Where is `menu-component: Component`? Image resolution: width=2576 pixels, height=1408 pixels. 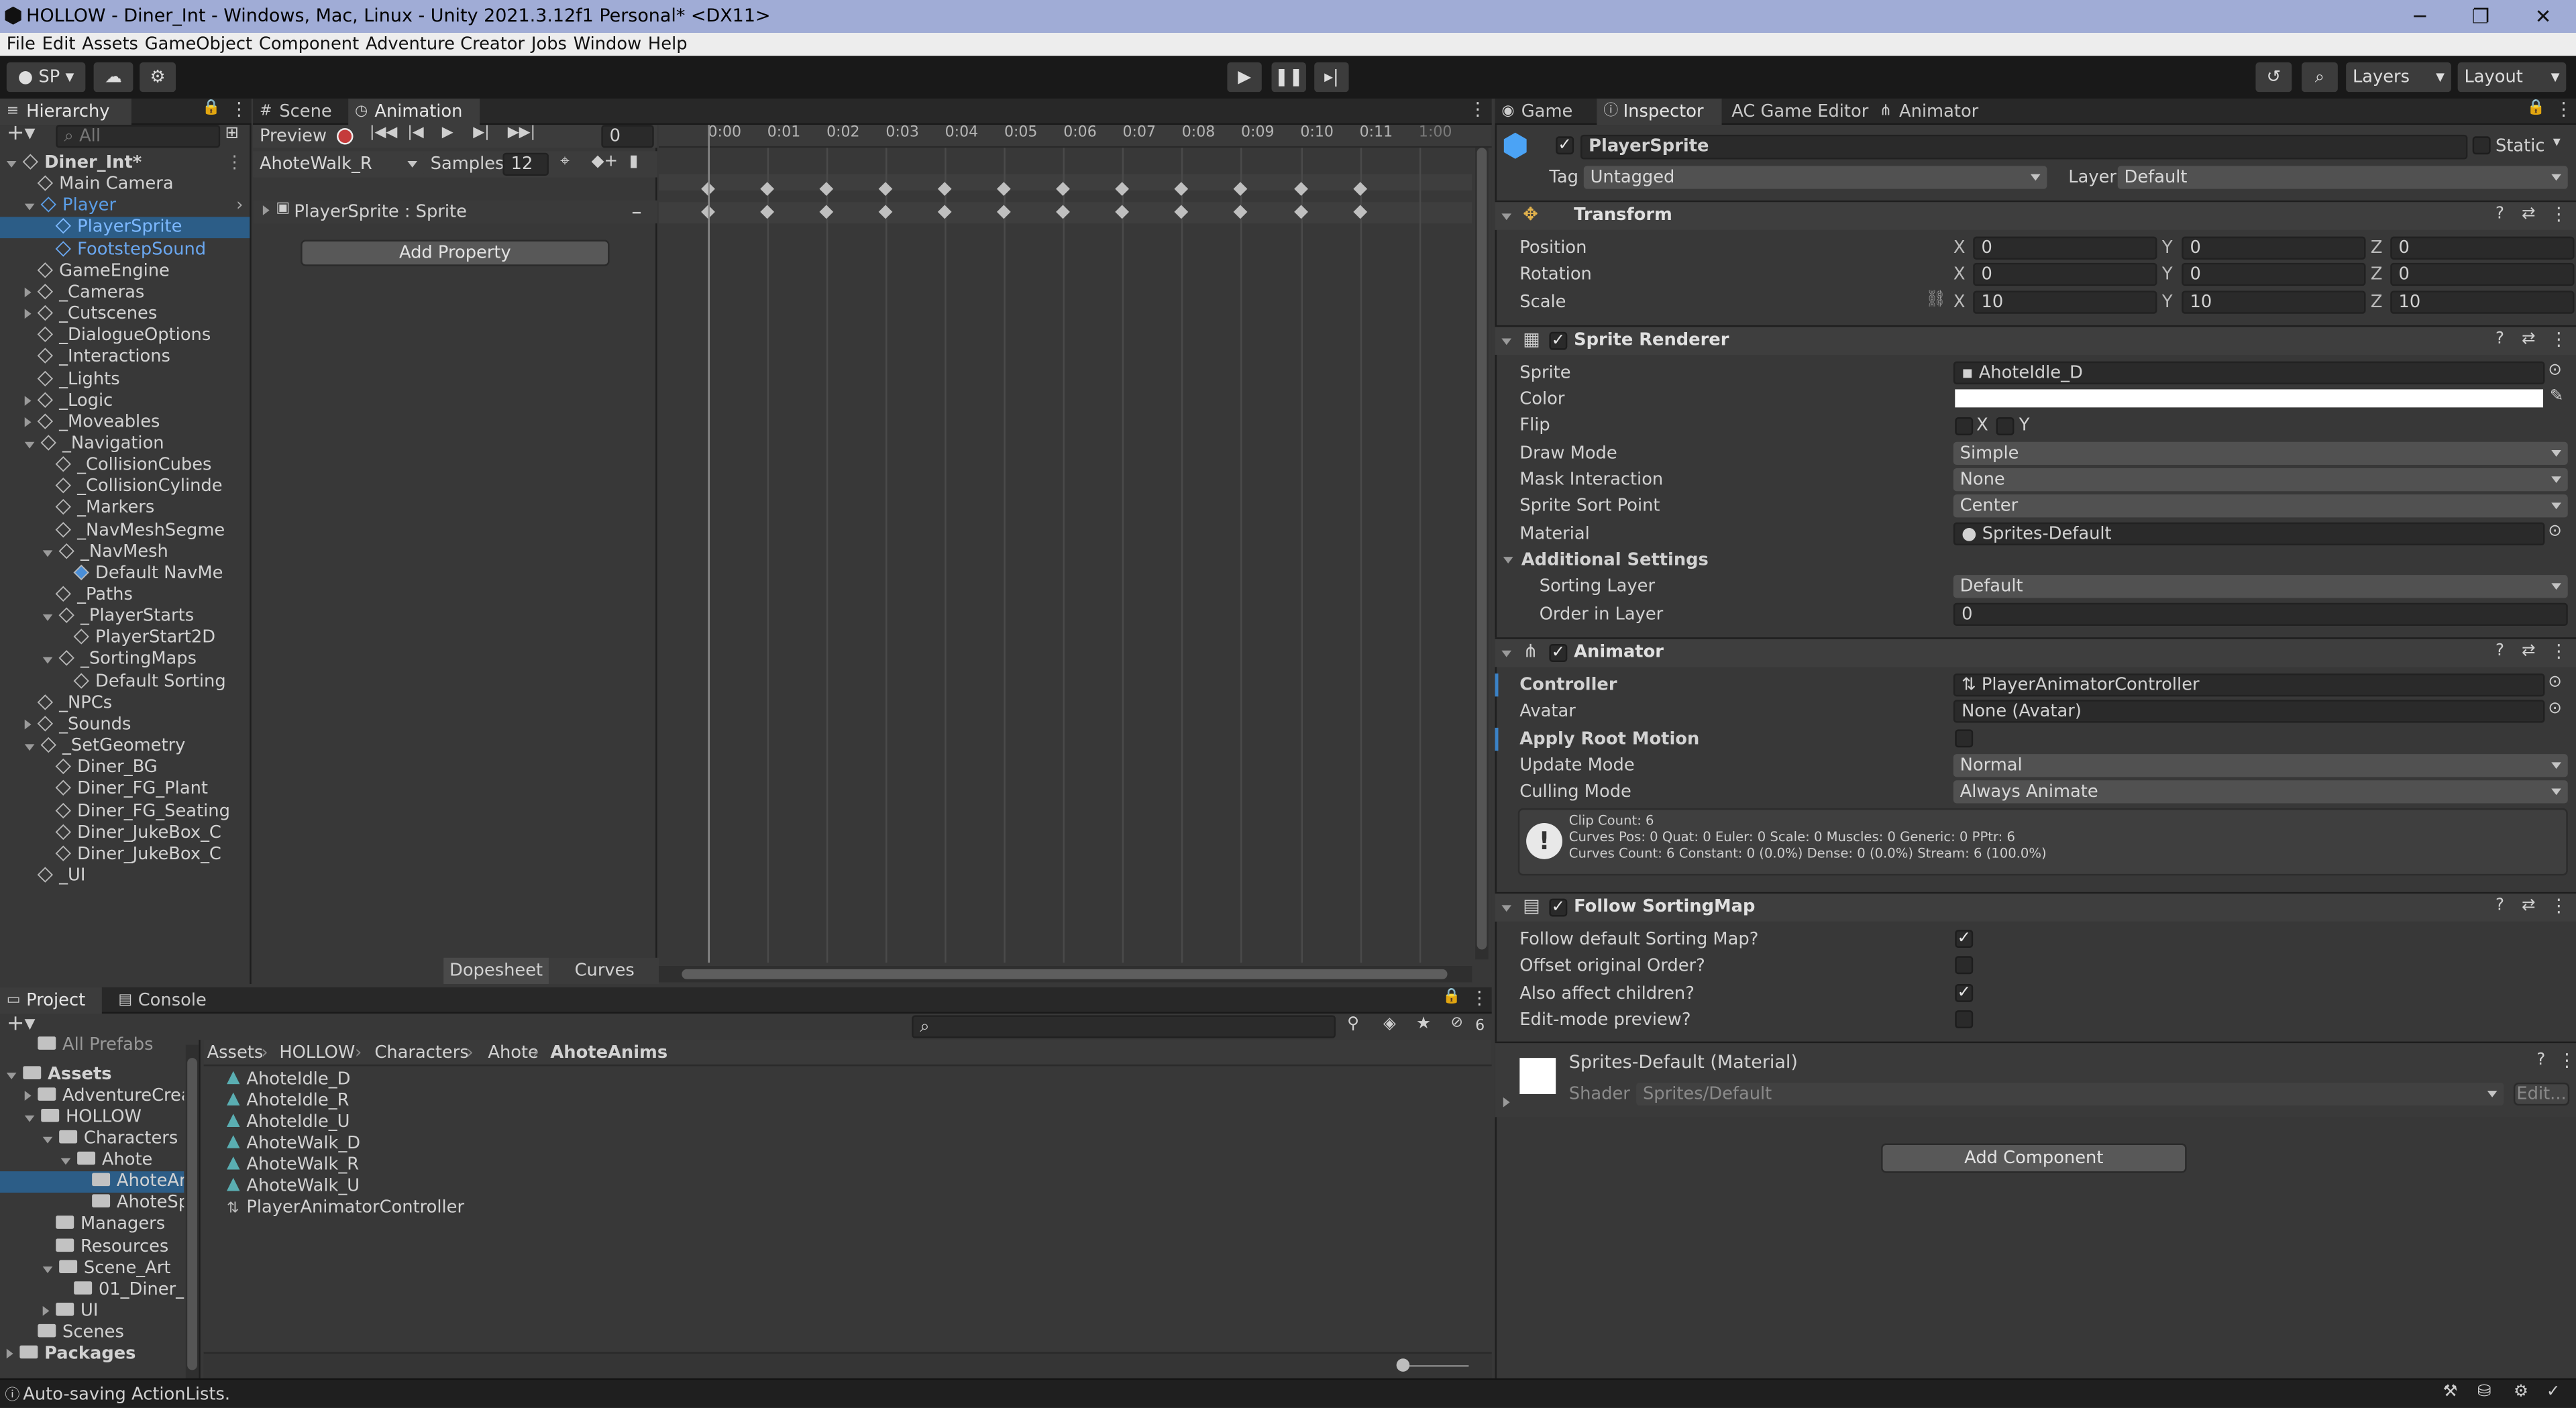 menu-component: Component is located at coordinates (309, 45).